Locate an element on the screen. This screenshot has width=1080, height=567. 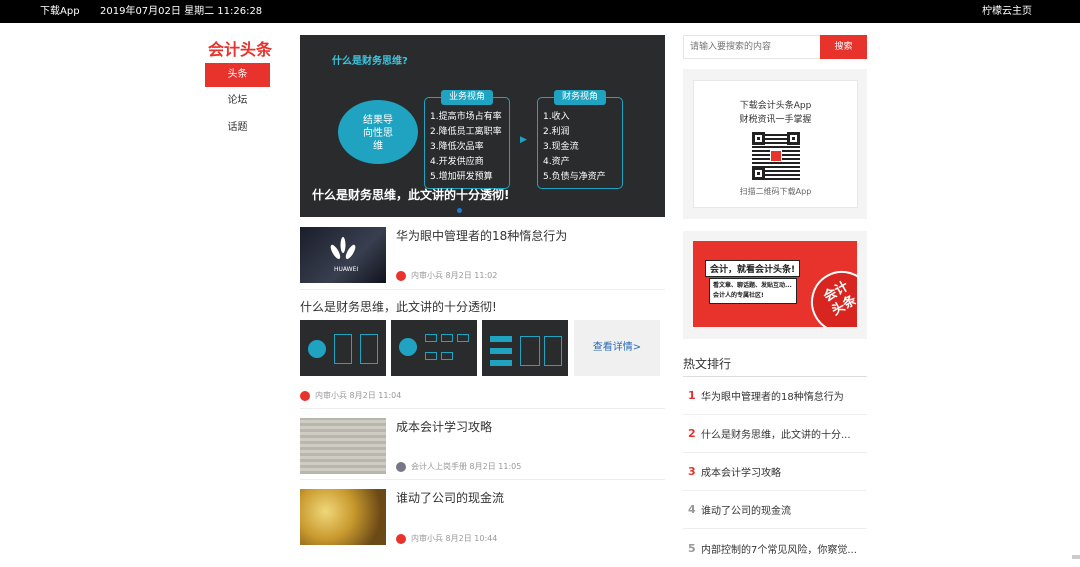
hot-list-item: 3 成本会计学习攻略 is located at coordinates (775, 472).